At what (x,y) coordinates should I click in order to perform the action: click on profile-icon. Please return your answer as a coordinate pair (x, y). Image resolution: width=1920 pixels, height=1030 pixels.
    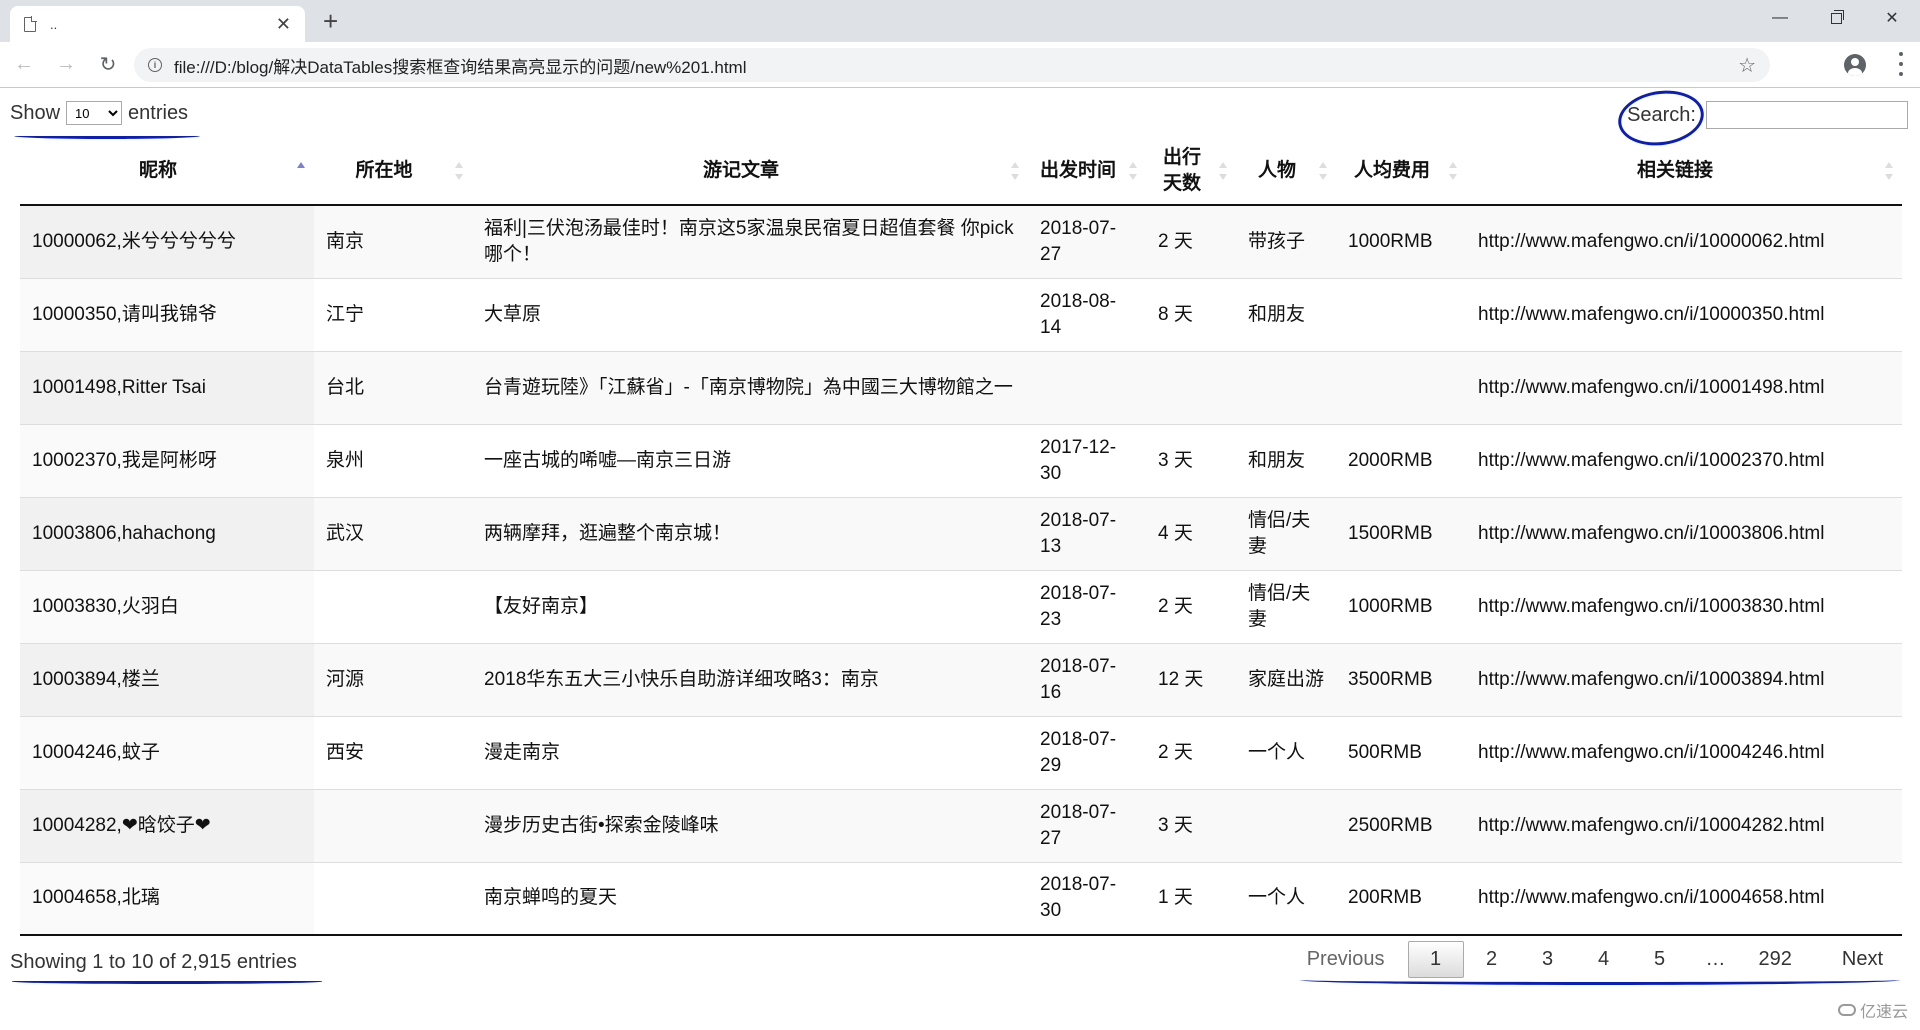
    Looking at the image, I should click on (1855, 65).